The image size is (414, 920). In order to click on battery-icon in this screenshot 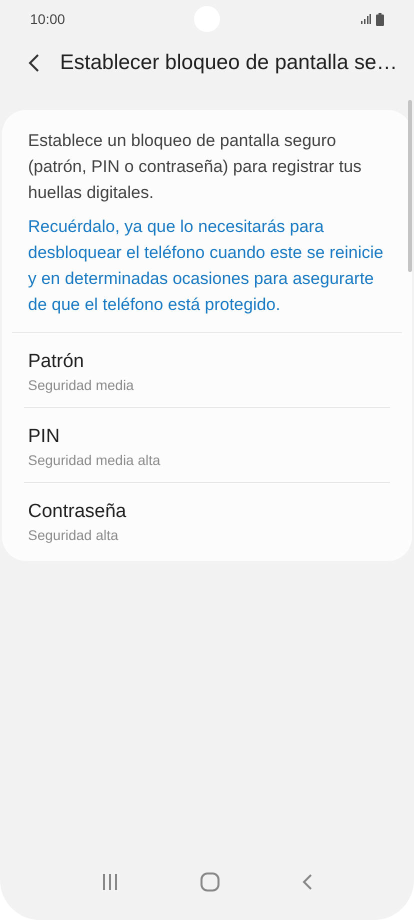, I will do `click(380, 19)`.